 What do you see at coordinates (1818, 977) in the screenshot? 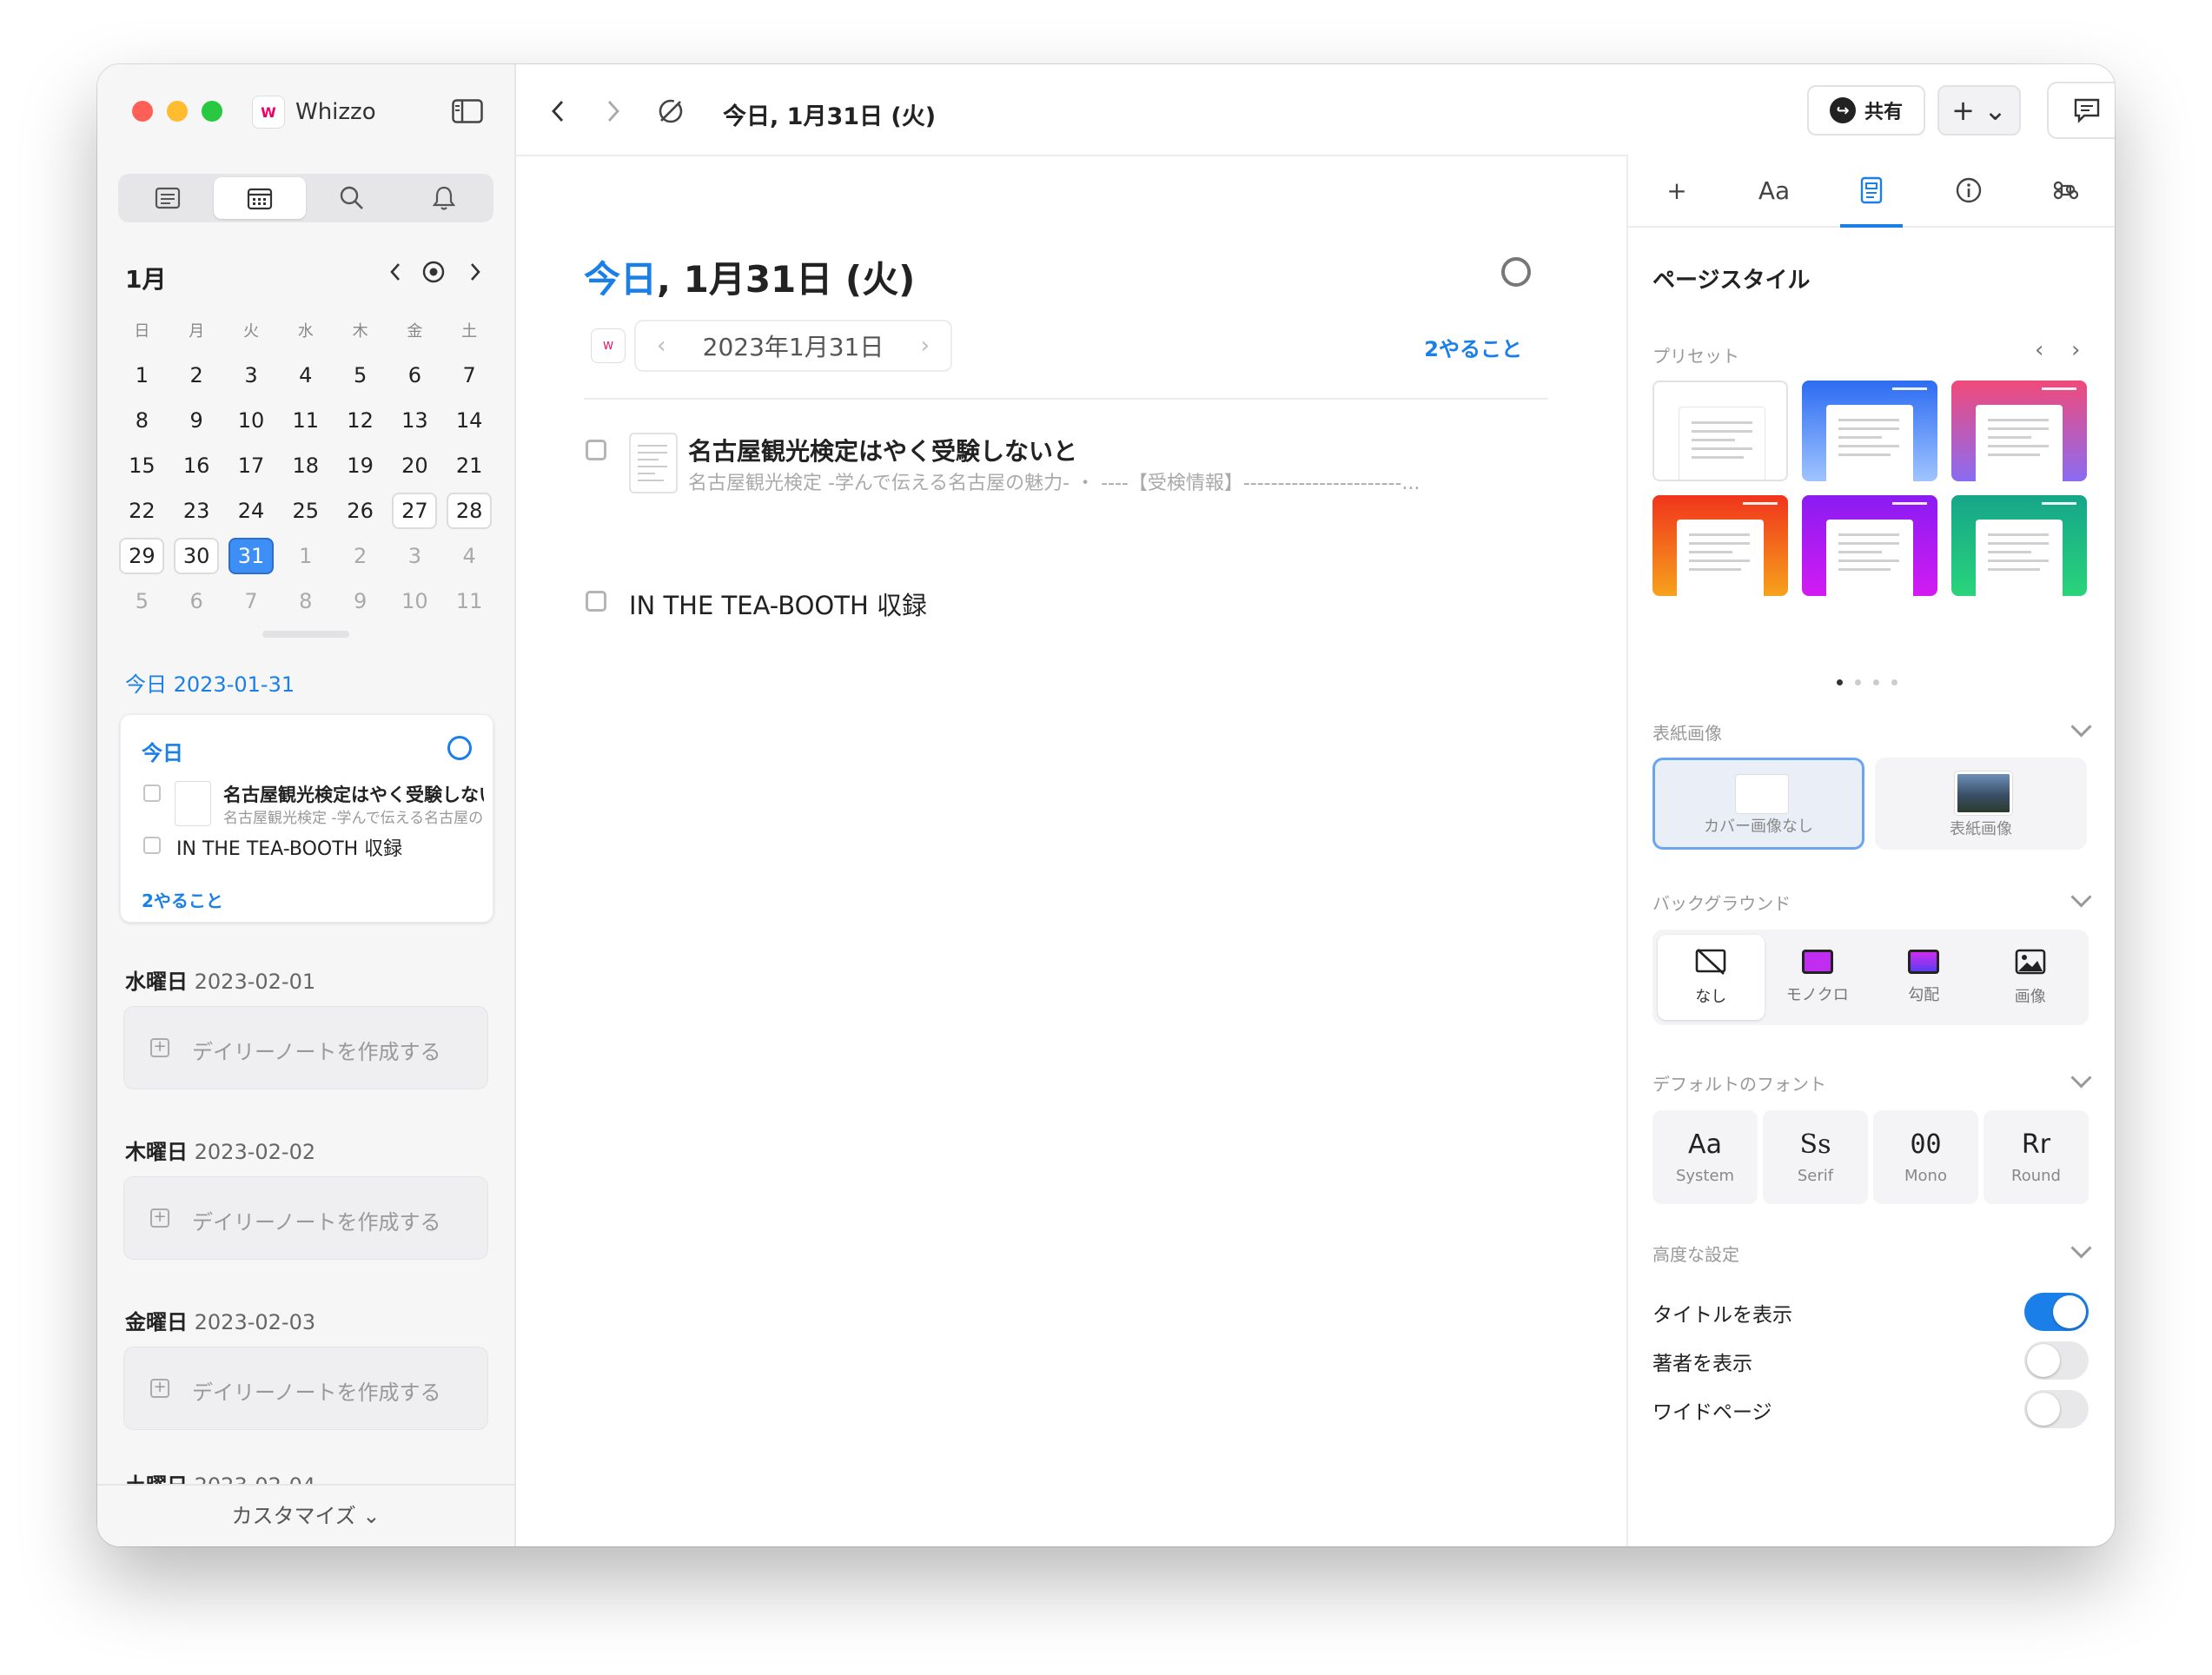
I see `background-mono-option: モノクロ` at bounding box center [1818, 977].